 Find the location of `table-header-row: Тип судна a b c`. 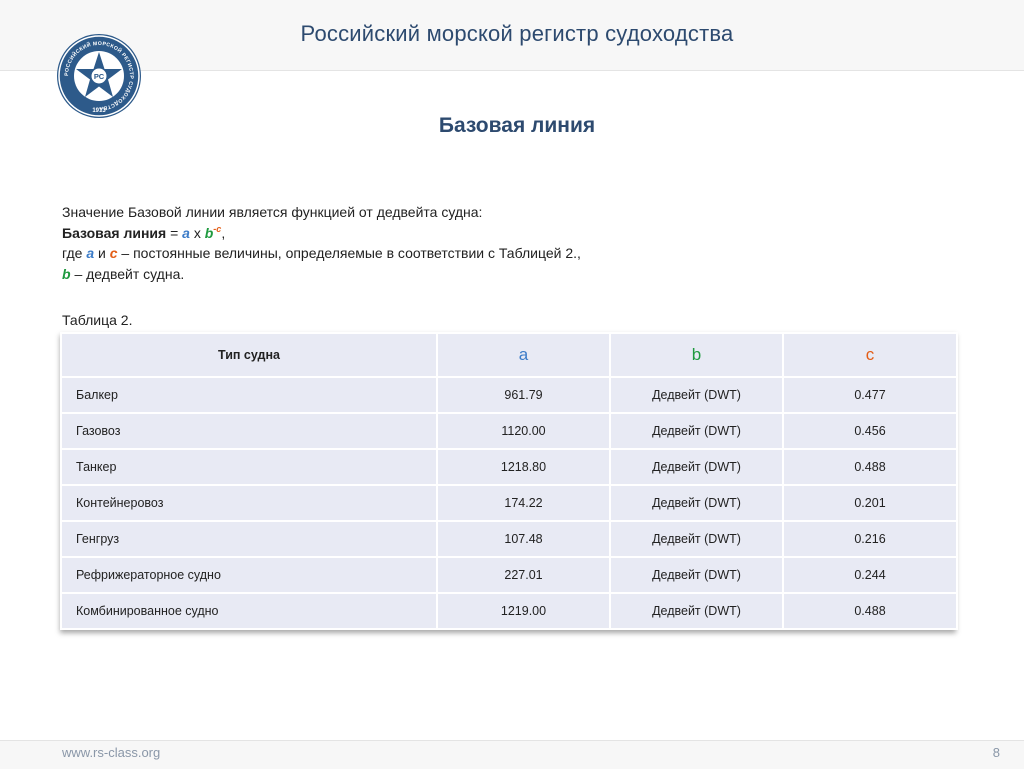

table-header-row: Тип судна a b c is located at coordinates (509, 355).